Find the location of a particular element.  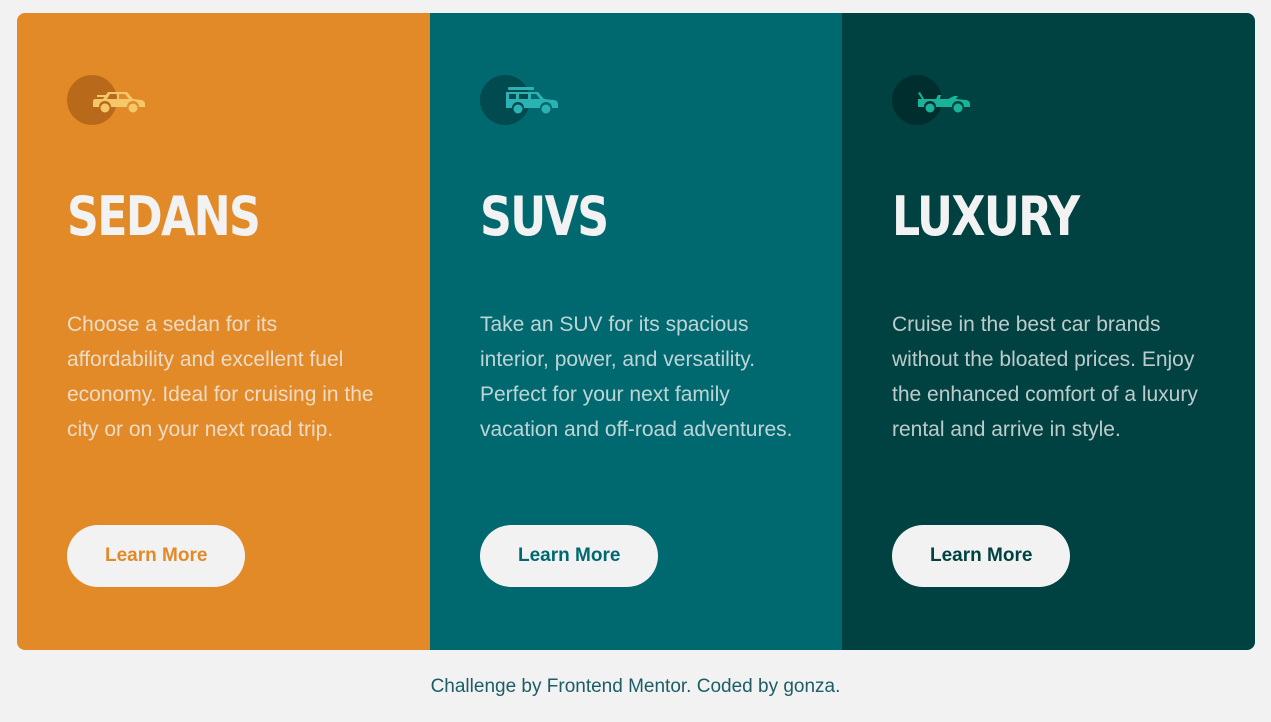

suv-icon-wrap is located at coordinates (520, 100).